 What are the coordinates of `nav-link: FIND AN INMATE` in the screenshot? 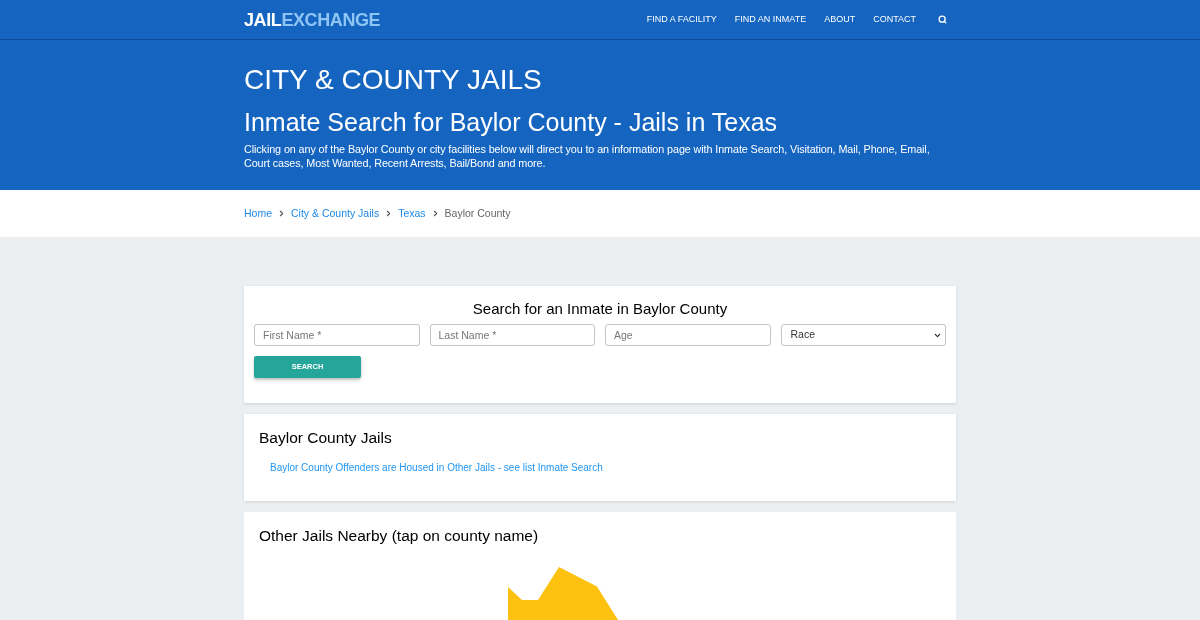 It's located at (770, 19).